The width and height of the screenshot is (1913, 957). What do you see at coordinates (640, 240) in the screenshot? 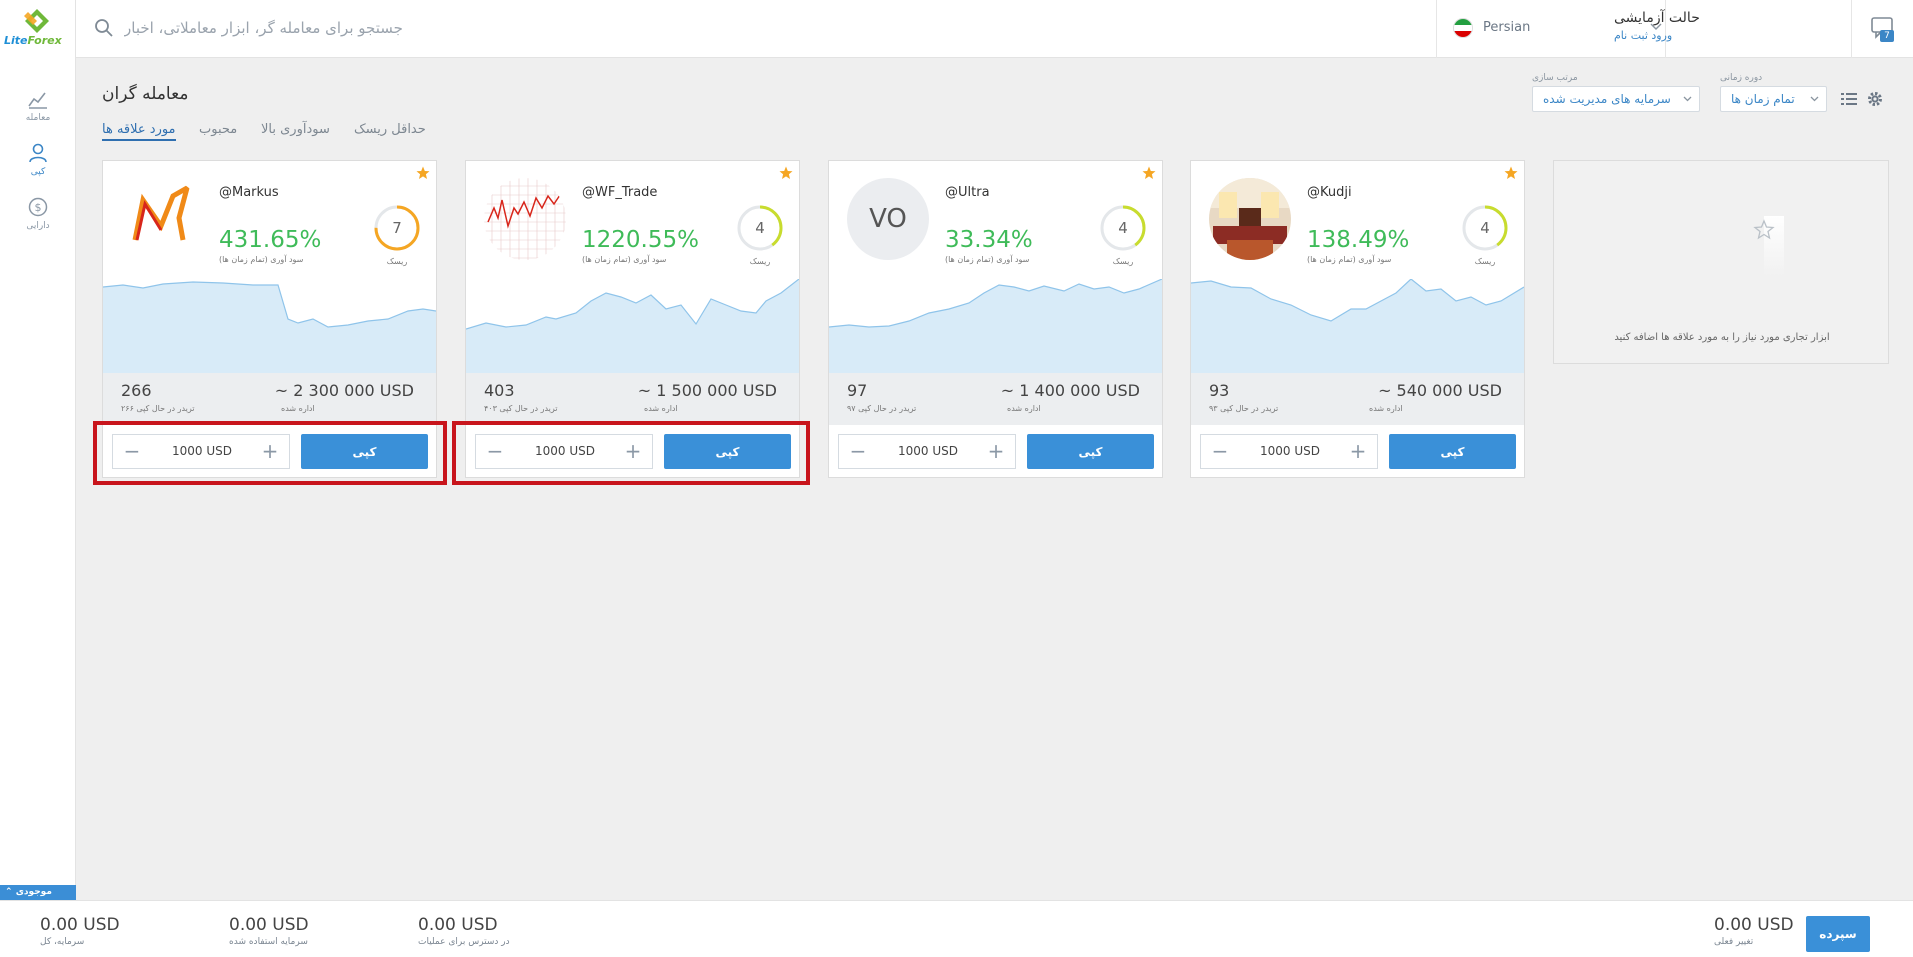
I see `trader-profit: 1220.55%` at bounding box center [640, 240].